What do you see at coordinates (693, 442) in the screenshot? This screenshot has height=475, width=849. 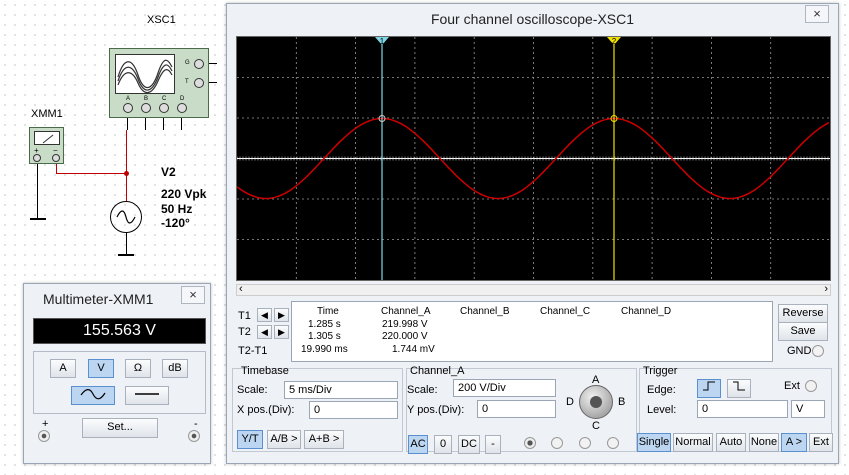 I see `trigger-normal-button: Normal` at bounding box center [693, 442].